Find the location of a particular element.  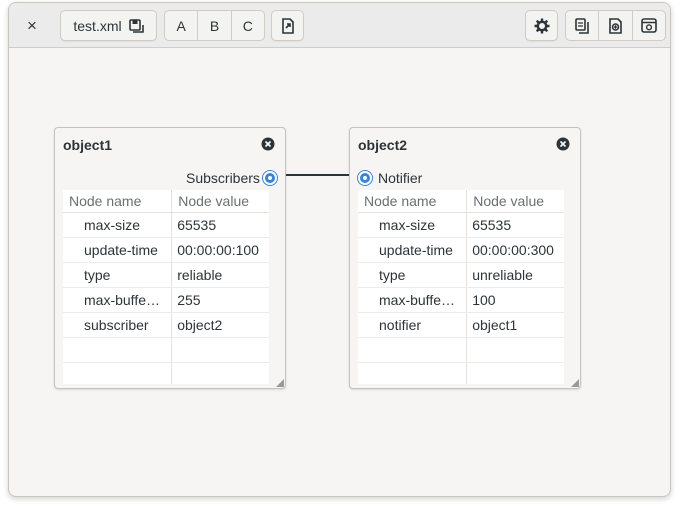

table-row: subscriber object2 is located at coordinates (166, 325).